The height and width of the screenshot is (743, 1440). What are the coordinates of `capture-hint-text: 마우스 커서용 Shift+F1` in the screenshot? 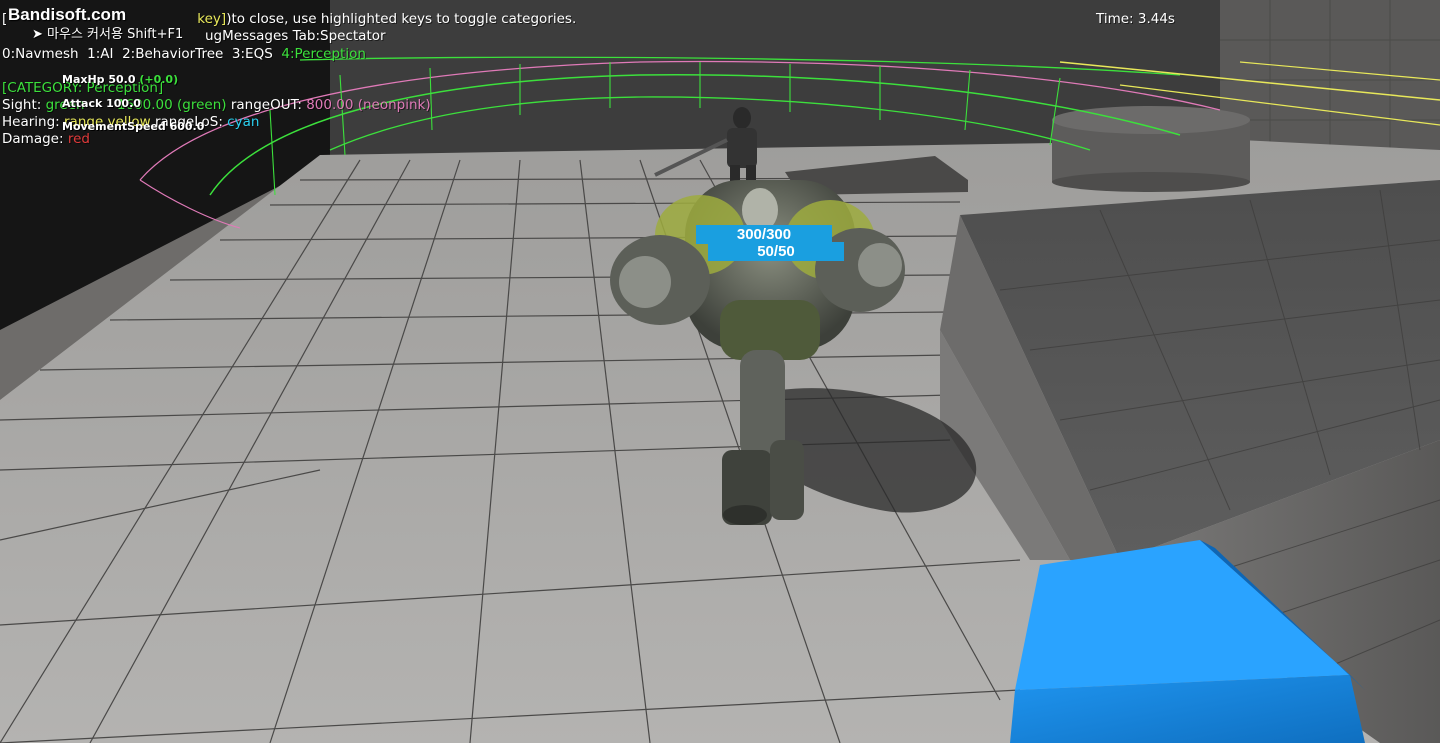 It's located at (115, 34).